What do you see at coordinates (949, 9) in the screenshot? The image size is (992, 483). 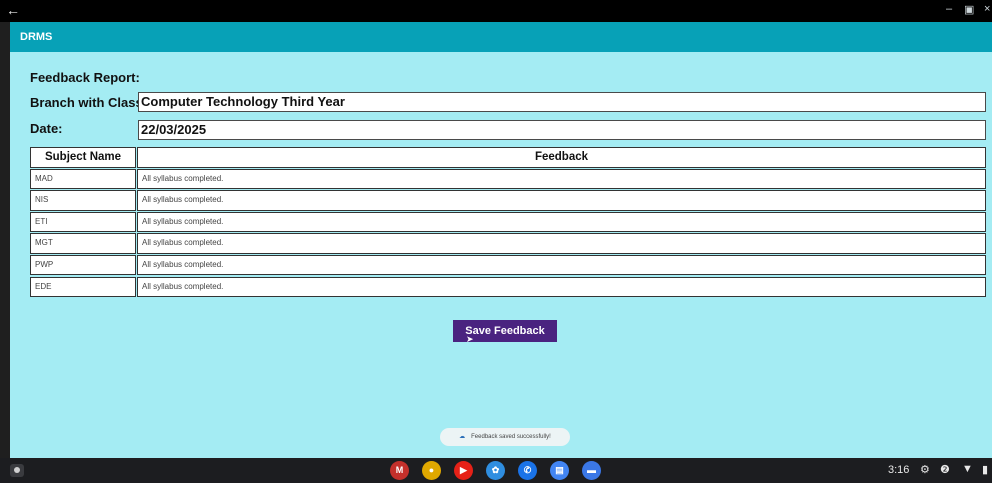 I see `minimize-icon: –` at bounding box center [949, 9].